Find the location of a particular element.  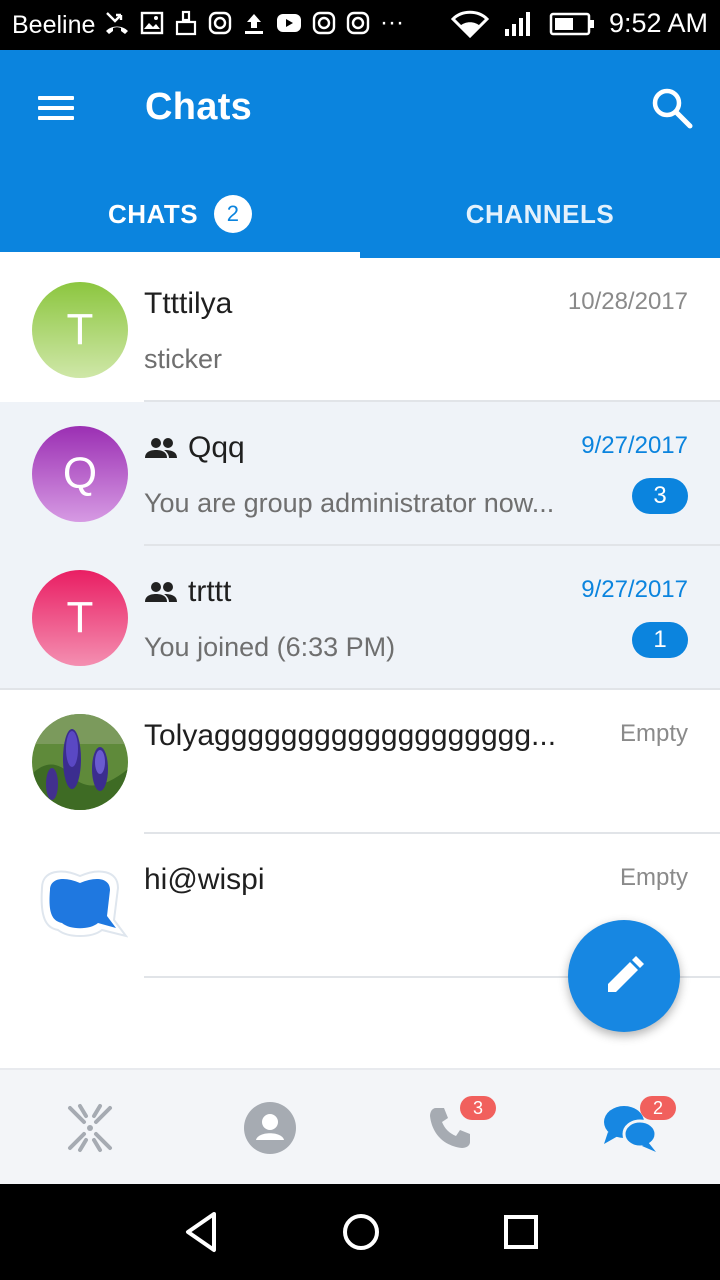

tab-channels-label: CHANNELS is located at coordinates (540, 213).